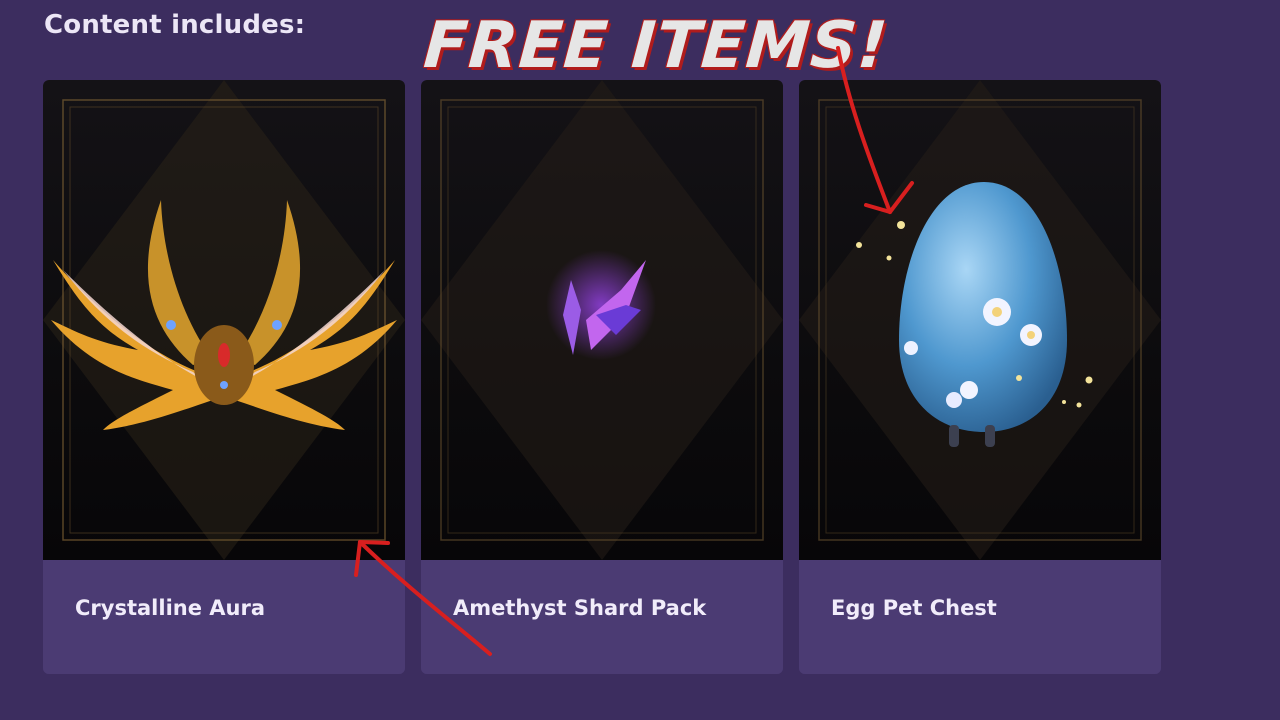  I want to click on item-name: Crystalline Aura, so click(170, 608).